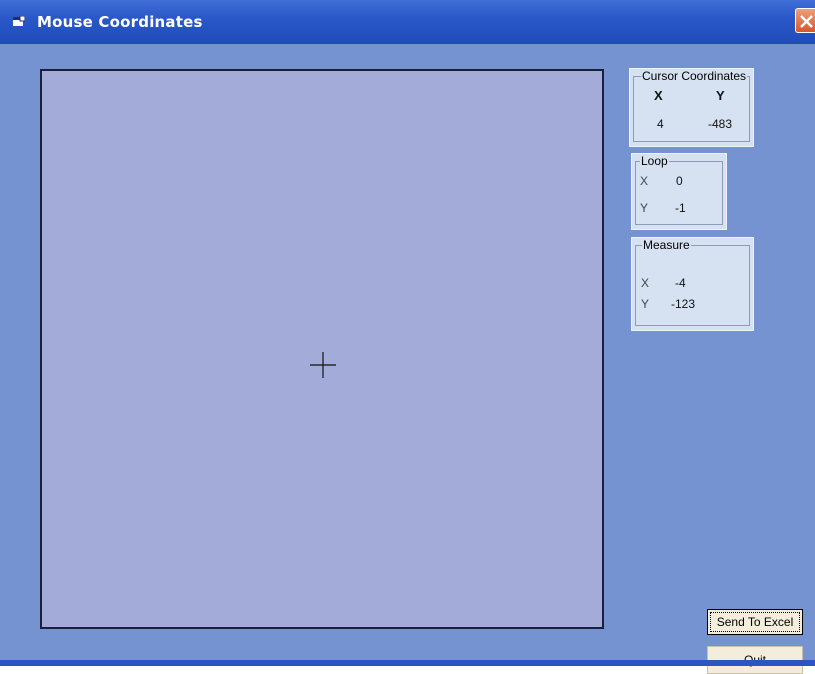 This screenshot has width=815, height=674. What do you see at coordinates (666, 245) in the screenshot?
I see `measure-title: Measure` at bounding box center [666, 245].